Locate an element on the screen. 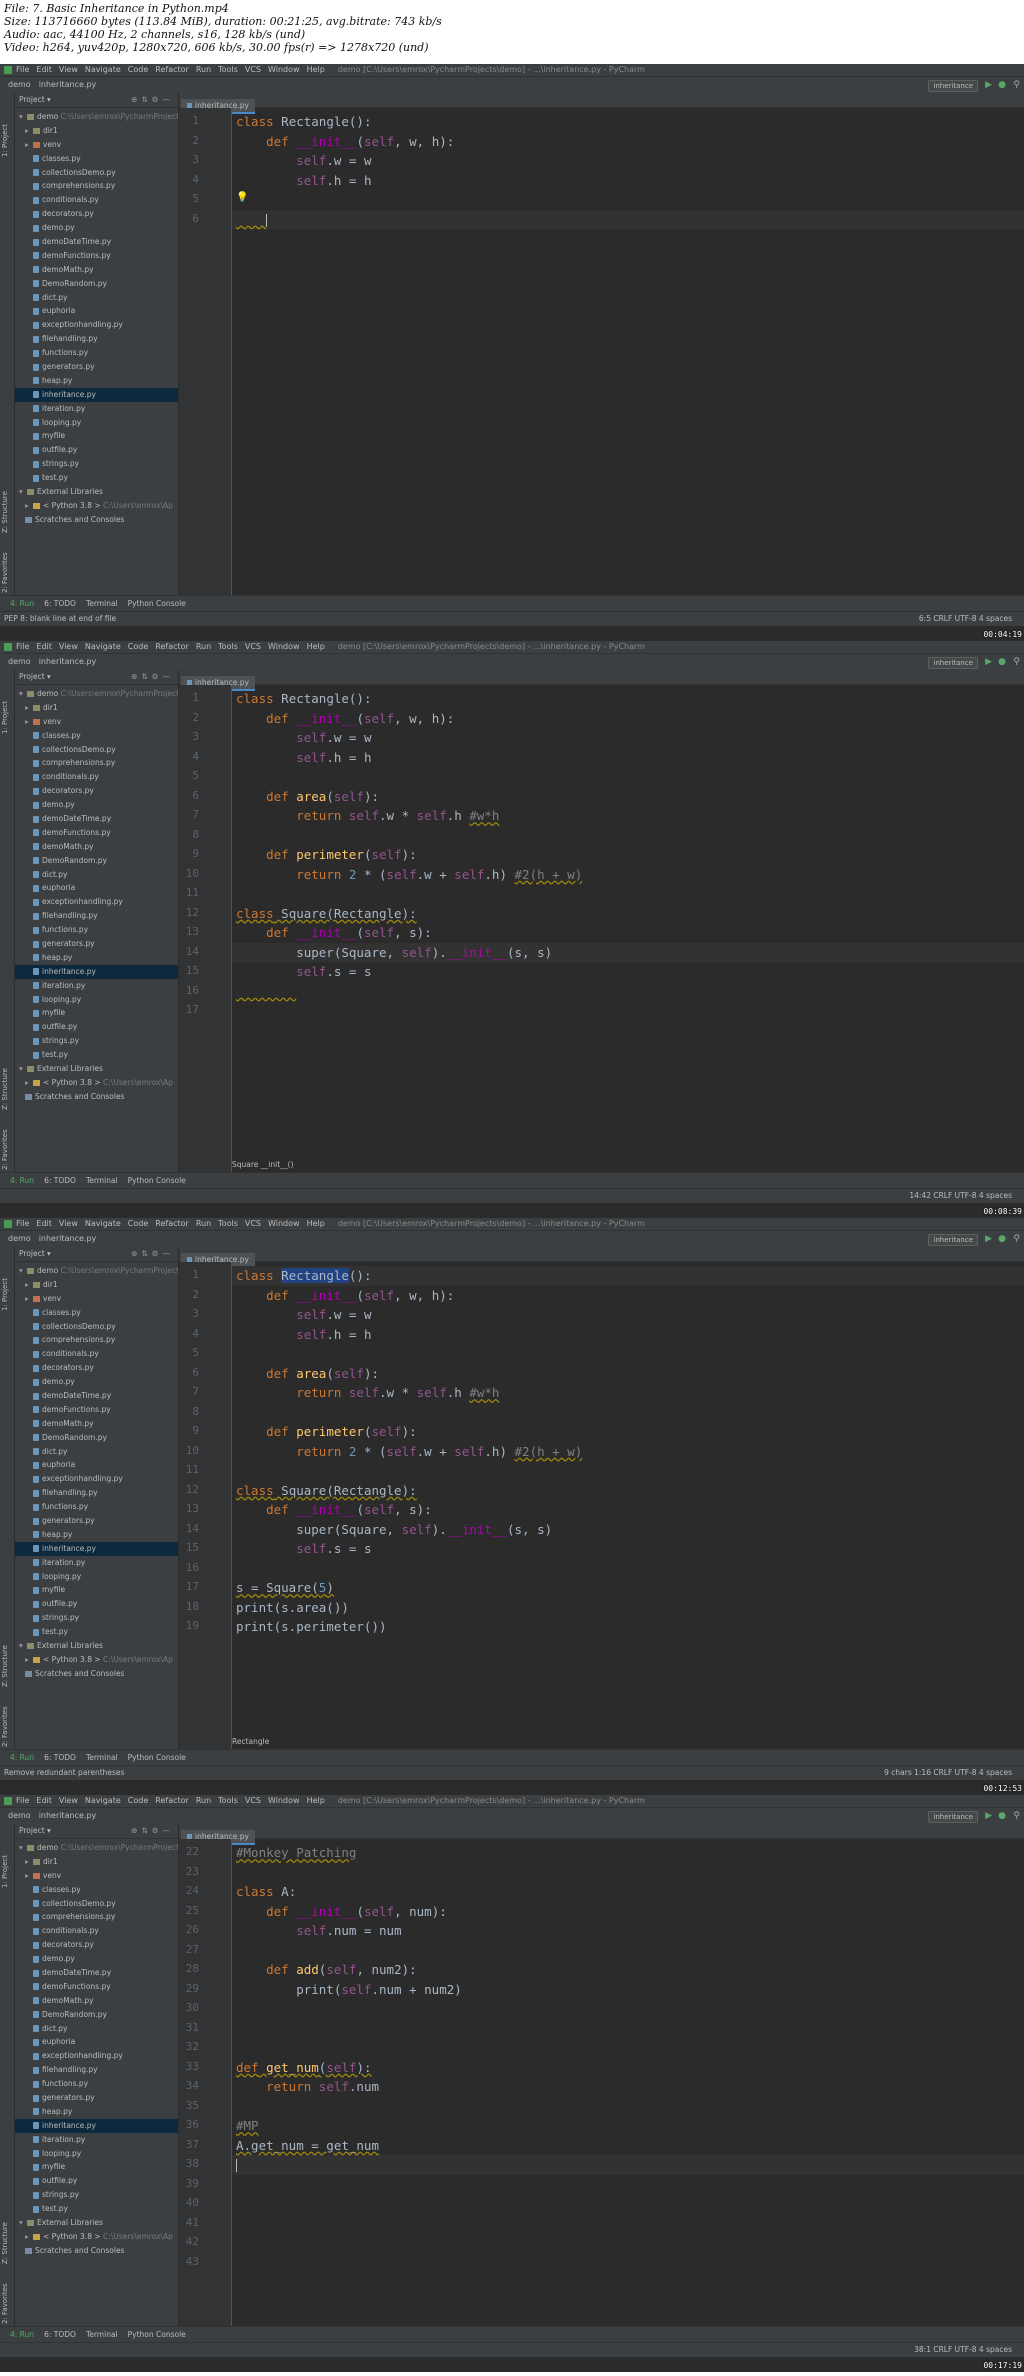 This screenshot has height=2376, width=1024. tree-item: conditionals.py is located at coordinates (96, 1354).